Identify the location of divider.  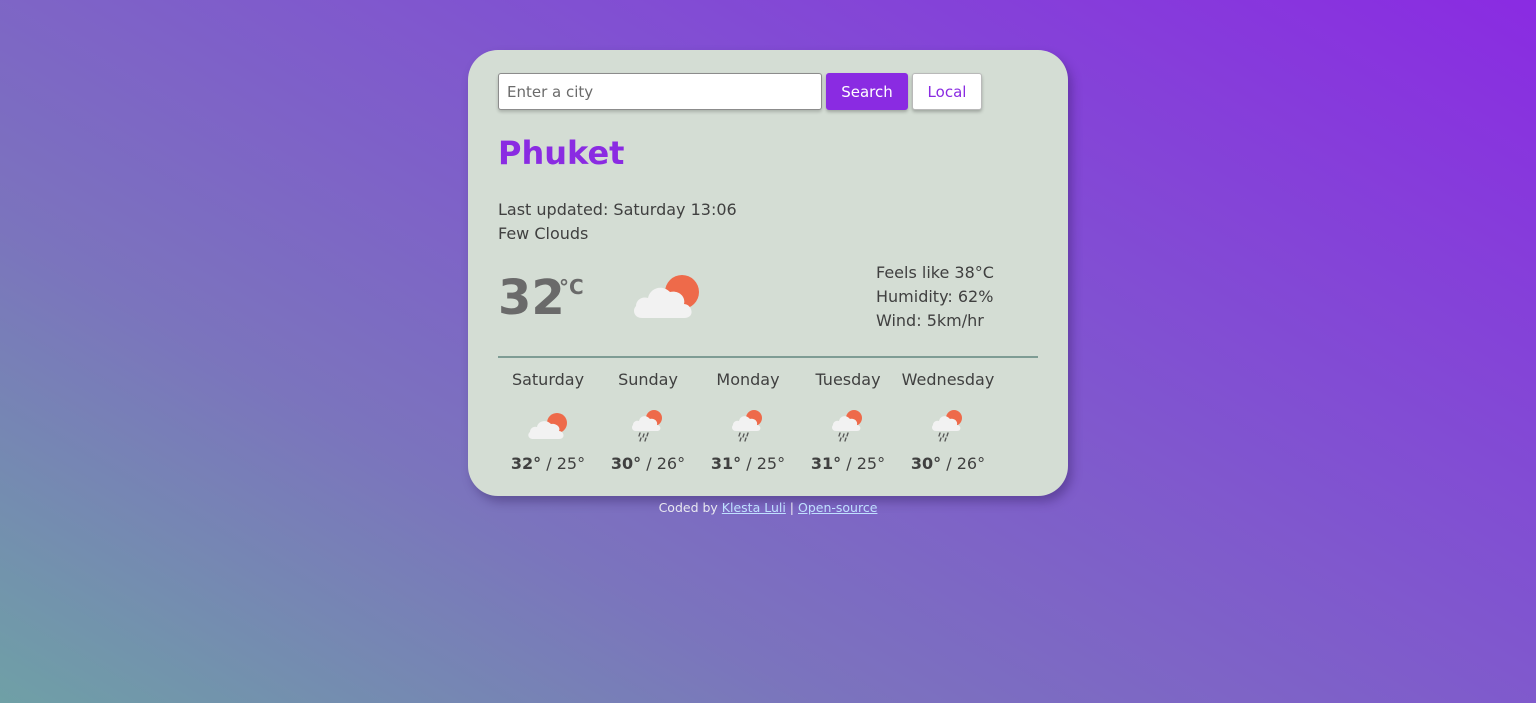
(768, 357).